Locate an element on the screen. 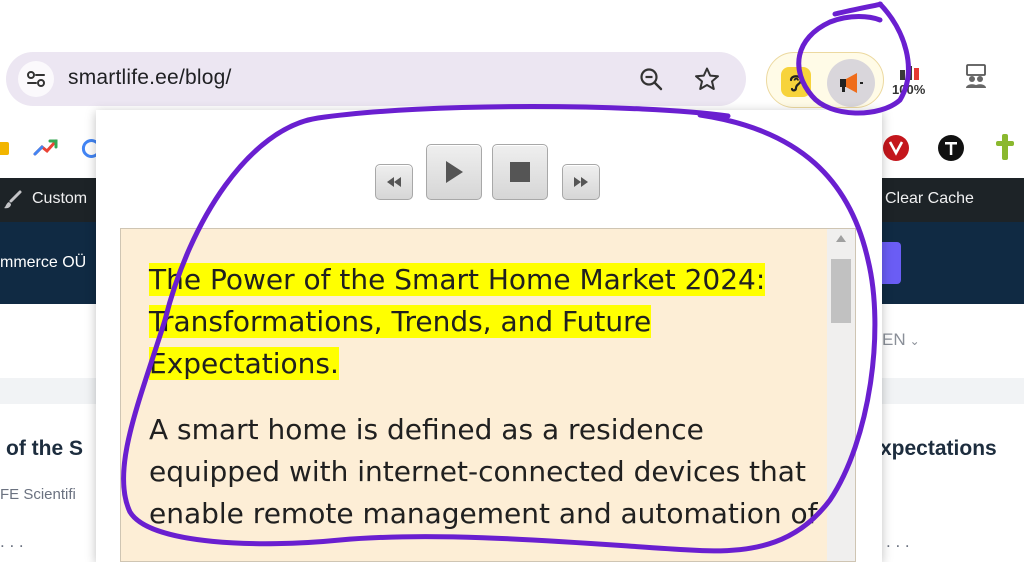  site-info-button is located at coordinates (36, 79).